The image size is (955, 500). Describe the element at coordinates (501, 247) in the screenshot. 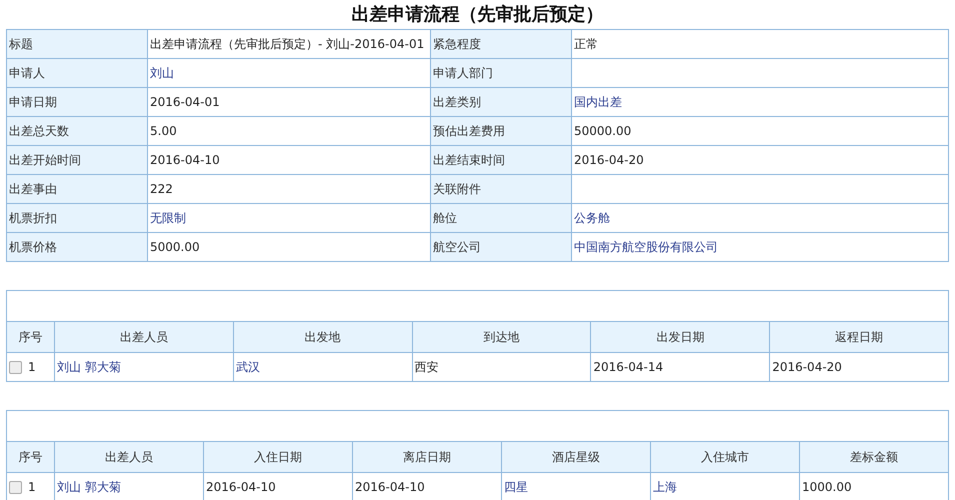

I see `field-label: 航空公司` at that location.